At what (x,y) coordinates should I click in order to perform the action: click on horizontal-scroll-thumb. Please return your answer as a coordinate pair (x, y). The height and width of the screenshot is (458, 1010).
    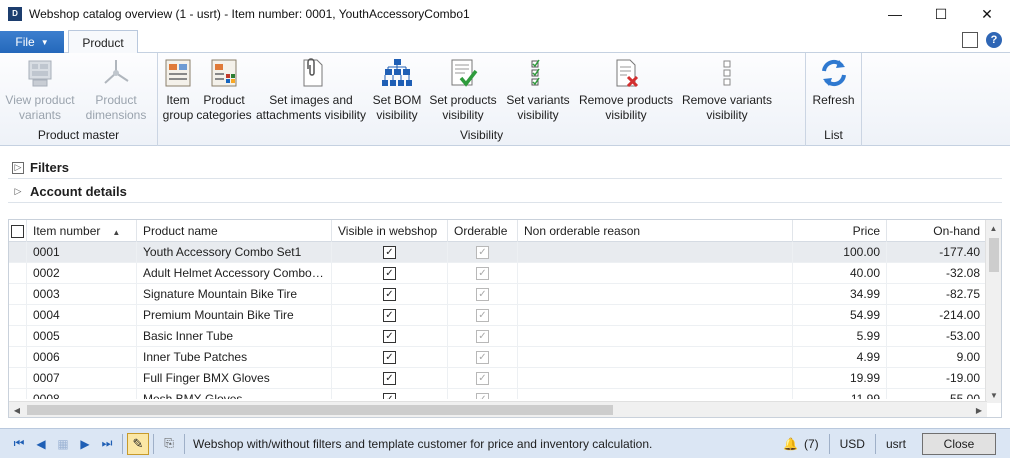
    Looking at the image, I should click on (320, 410).